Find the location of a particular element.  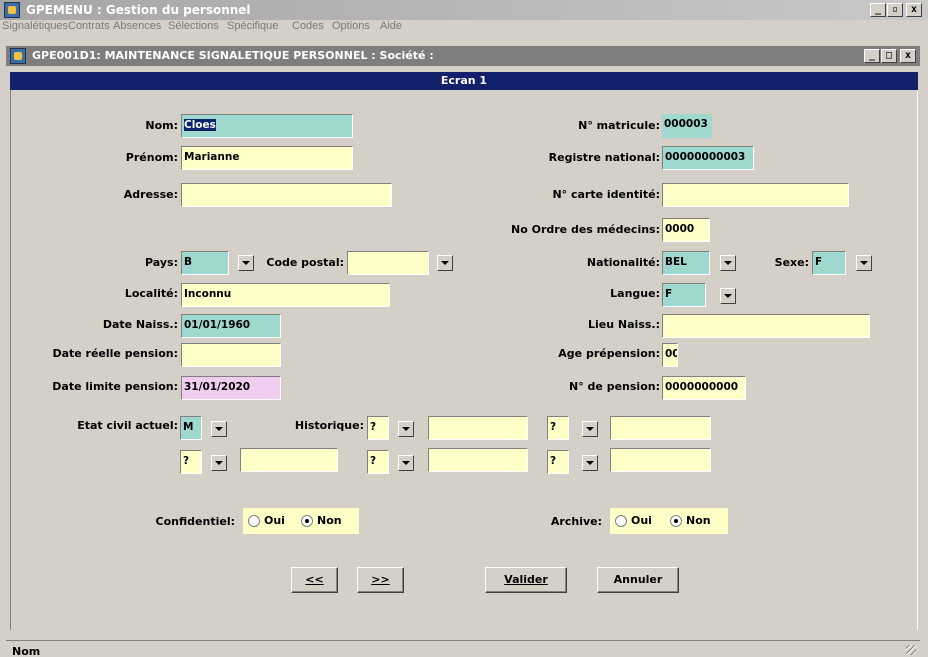

historique-2-dropdown-button is located at coordinates (590, 429).